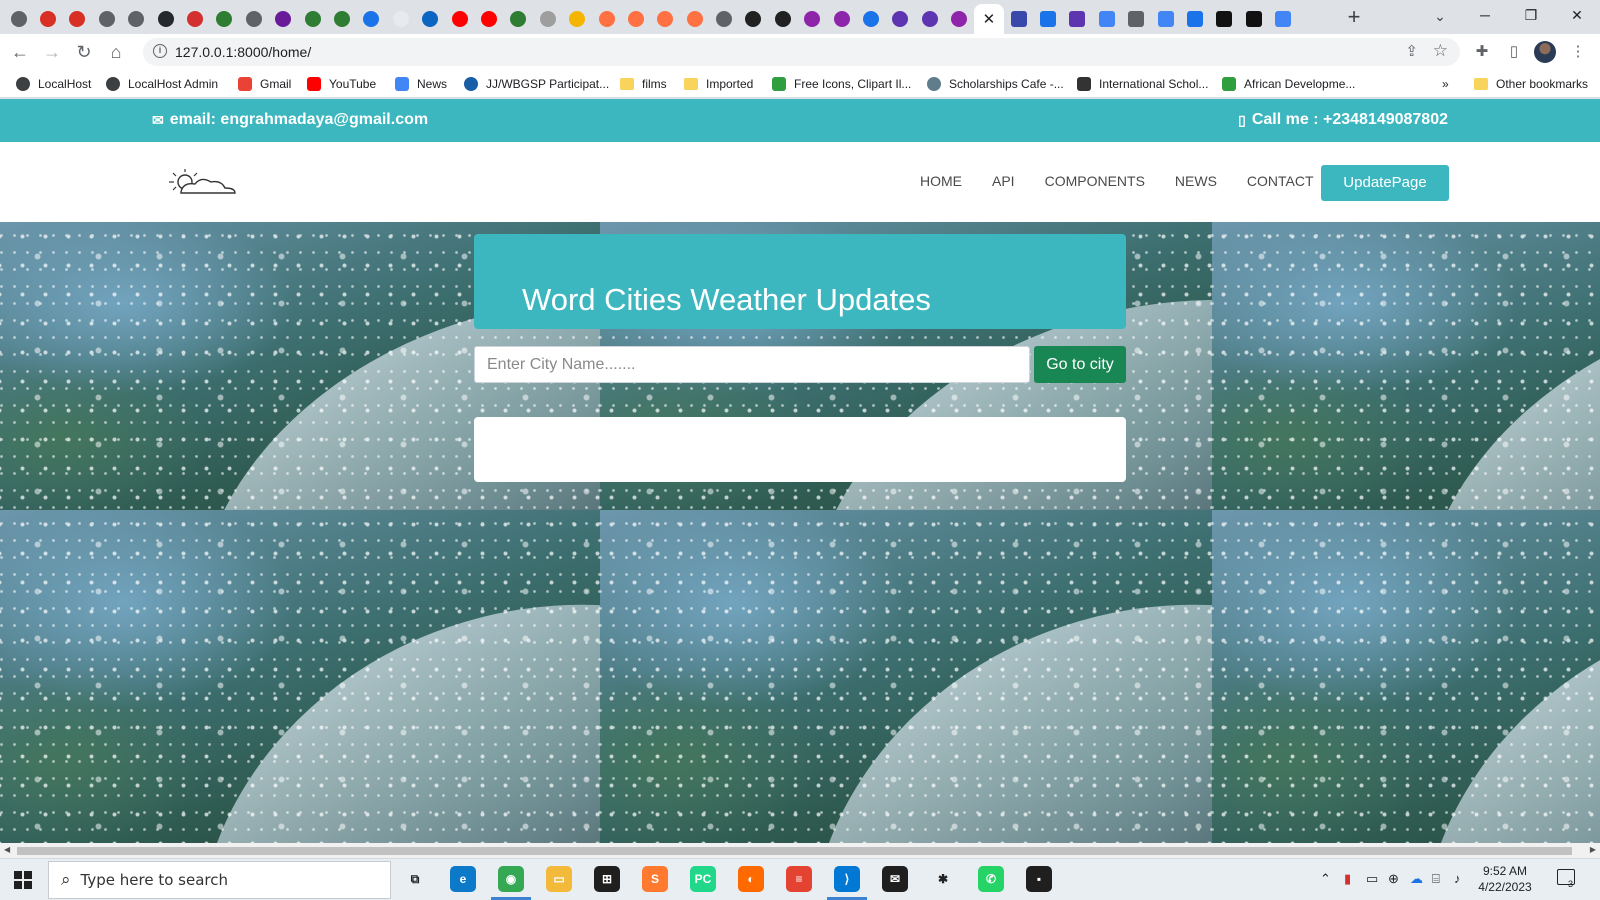 This screenshot has height=900, width=1600. What do you see at coordinates (415, 879) in the screenshot?
I see `task-view-icon: ⧉` at bounding box center [415, 879].